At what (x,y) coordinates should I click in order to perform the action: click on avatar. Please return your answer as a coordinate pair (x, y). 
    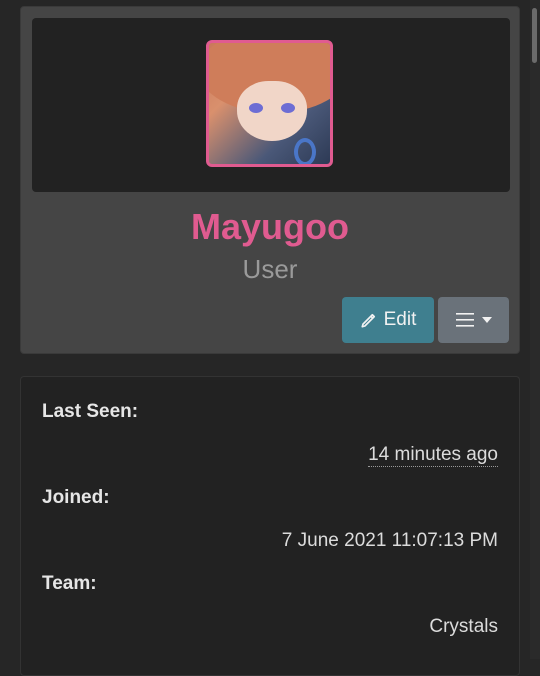
    Looking at the image, I should click on (269, 103).